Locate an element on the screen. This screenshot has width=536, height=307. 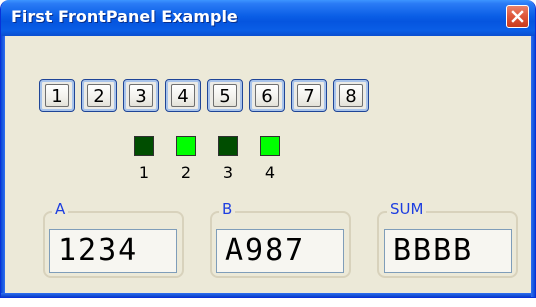
button-1: 1 is located at coordinates (57, 95).